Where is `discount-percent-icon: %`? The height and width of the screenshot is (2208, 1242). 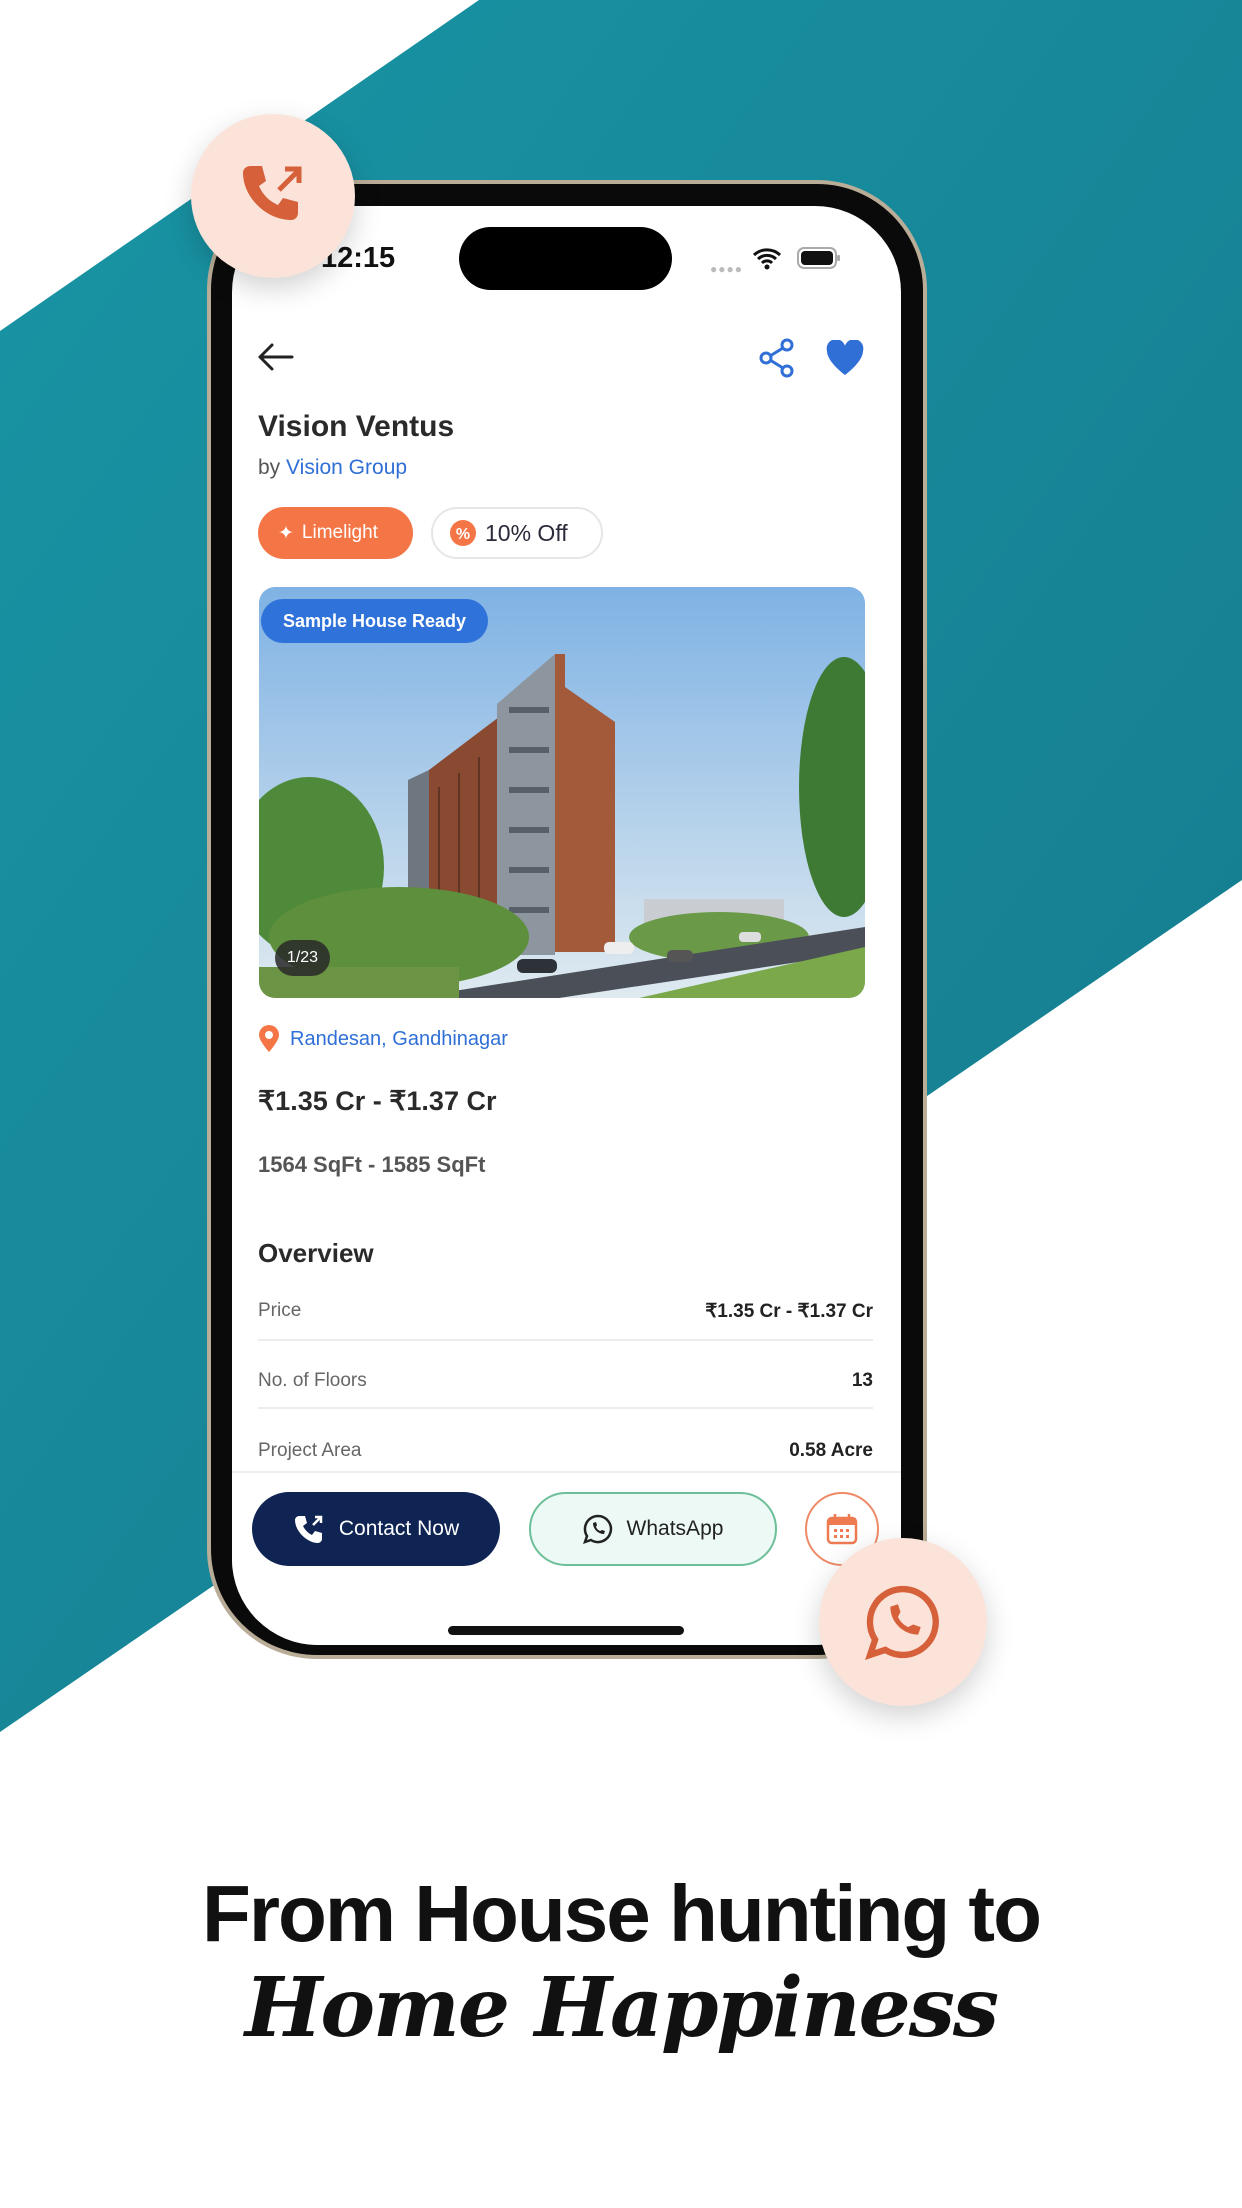 discount-percent-icon: % is located at coordinates (463, 533).